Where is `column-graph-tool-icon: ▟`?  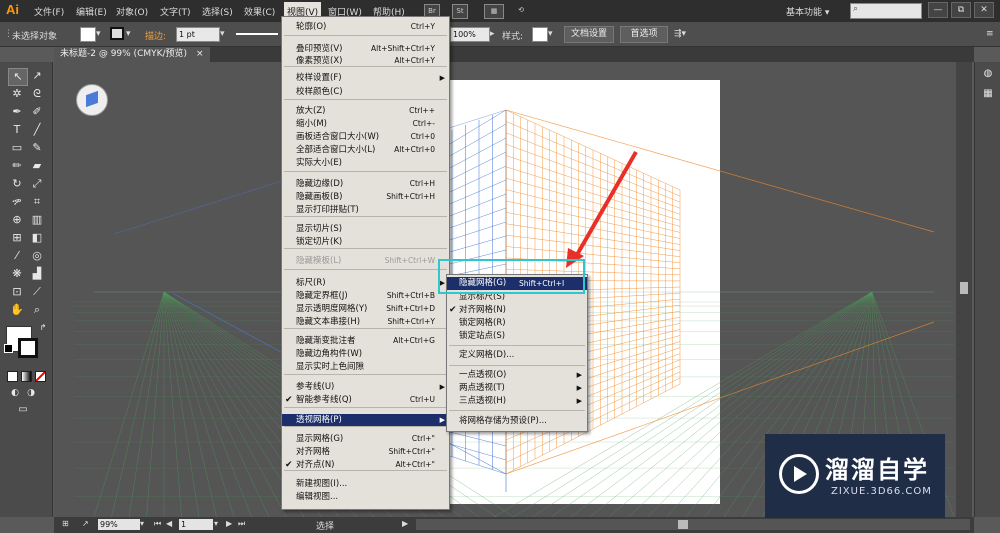 column-graph-tool-icon: ▟ is located at coordinates (37, 274).